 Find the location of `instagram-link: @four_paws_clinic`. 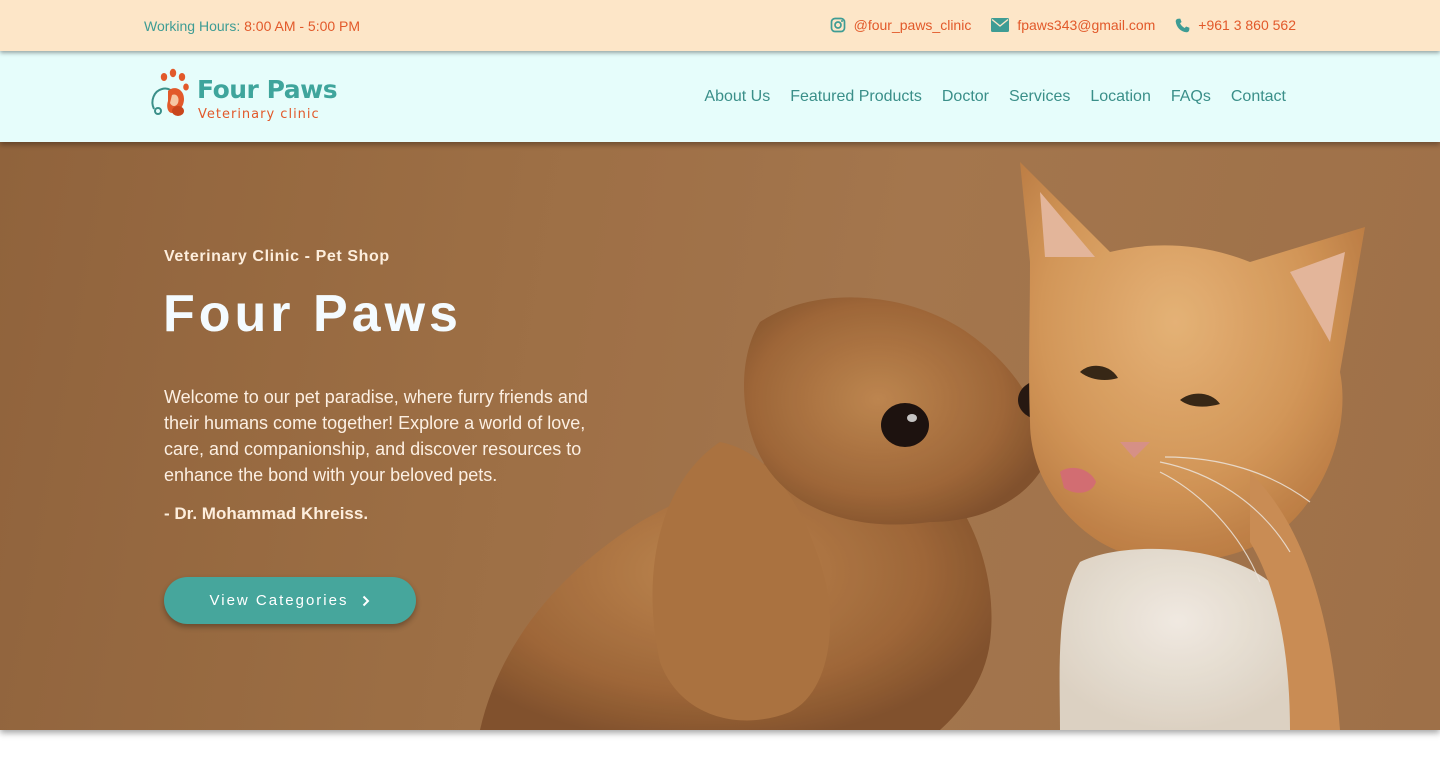

instagram-link: @four_paws_clinic is located at coordinates (901, 25).